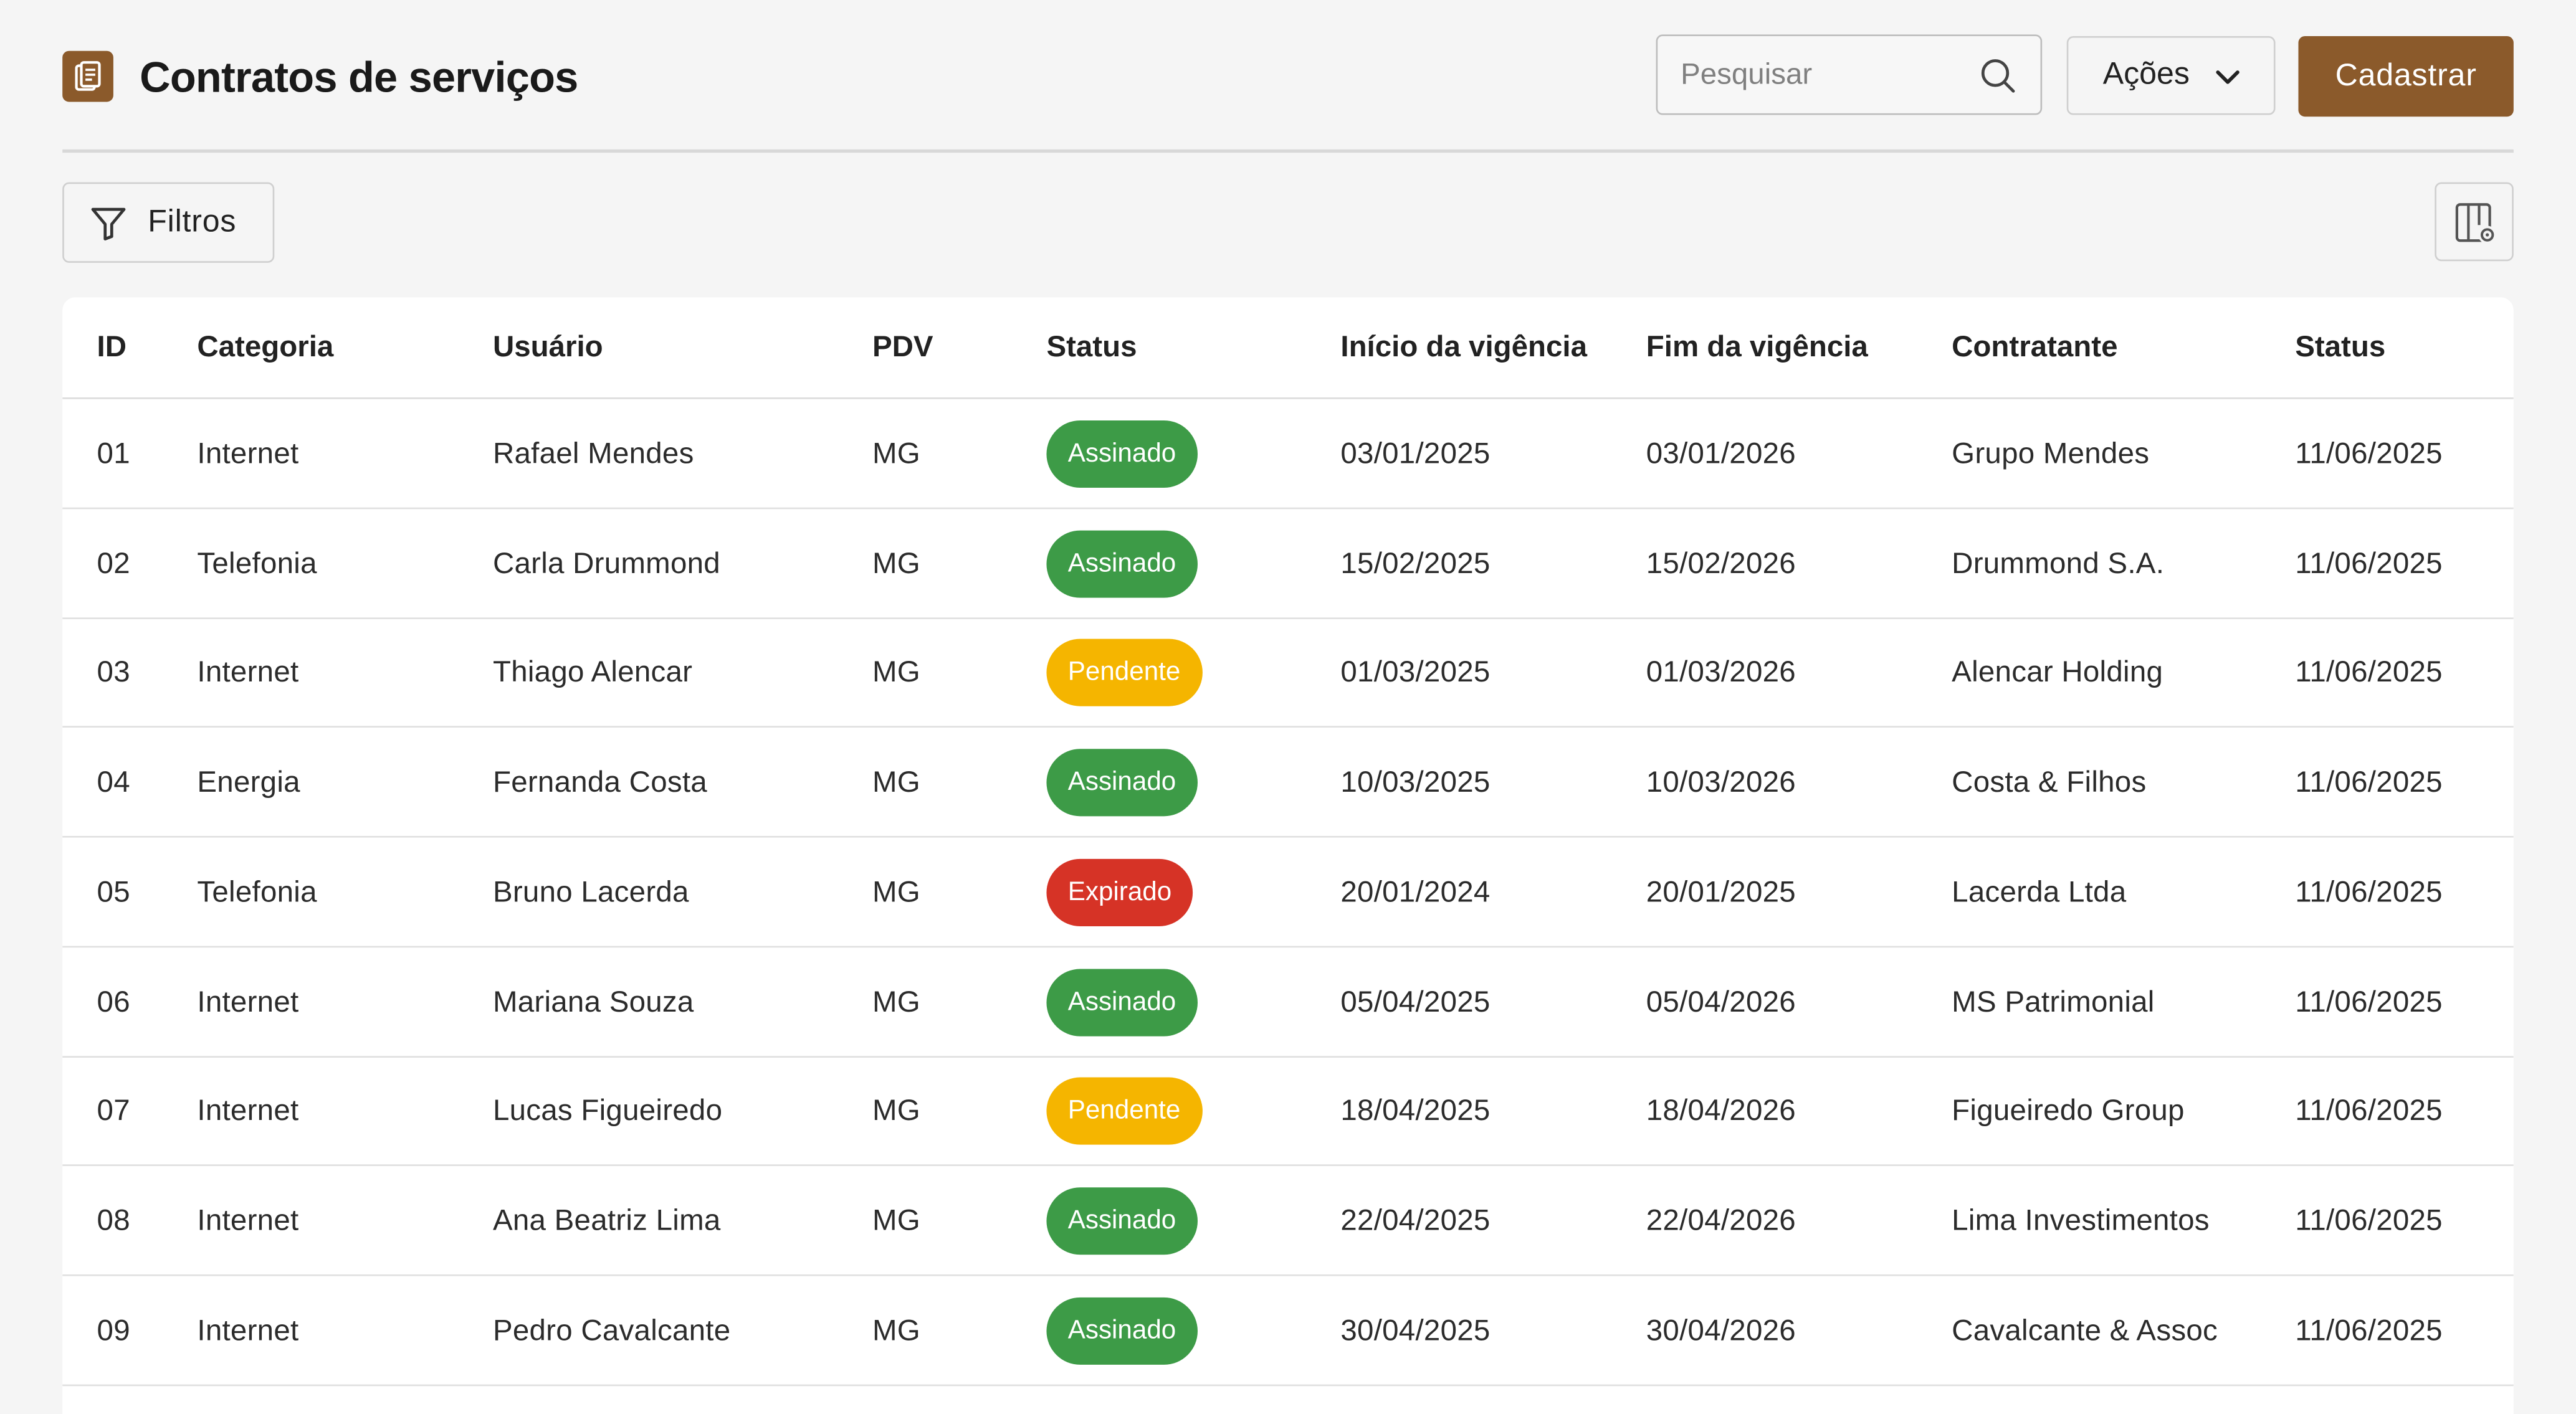  What do you see at coordinates (114, 782) in the screenshot?
I see `cell-id: 04` at bounding box center [114, 782].